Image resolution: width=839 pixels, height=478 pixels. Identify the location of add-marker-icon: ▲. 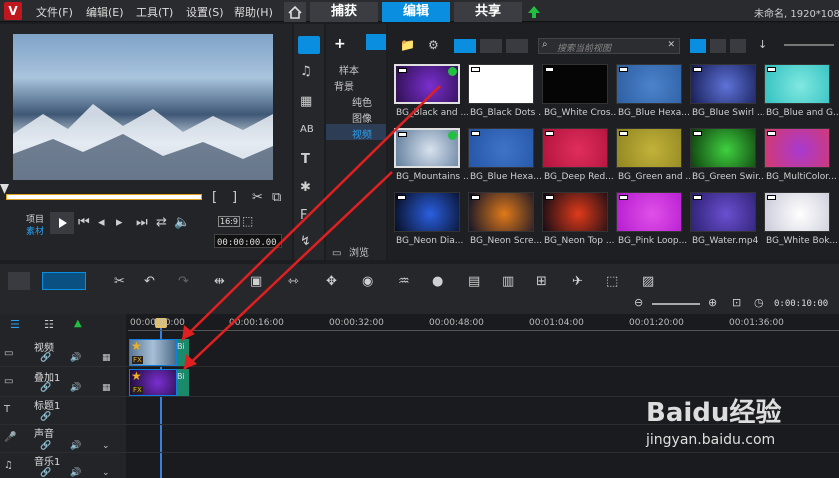
(78, 323).